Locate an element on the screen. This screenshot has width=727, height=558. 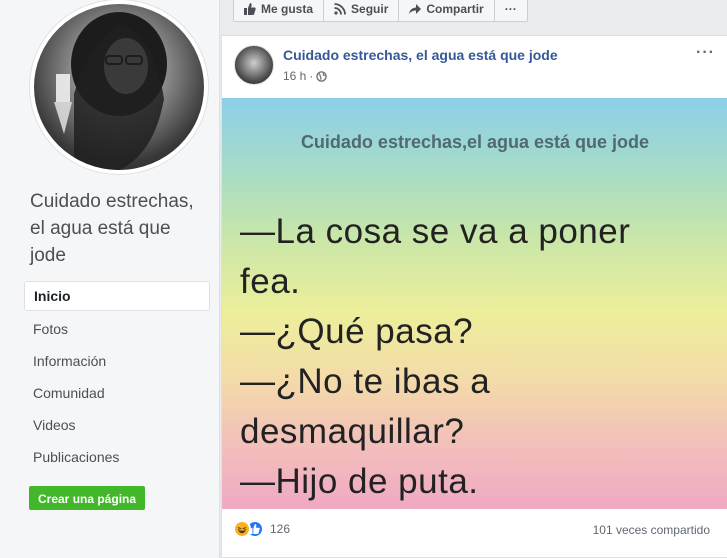
more-options-button: ··· is located at coordinates (510, 11).